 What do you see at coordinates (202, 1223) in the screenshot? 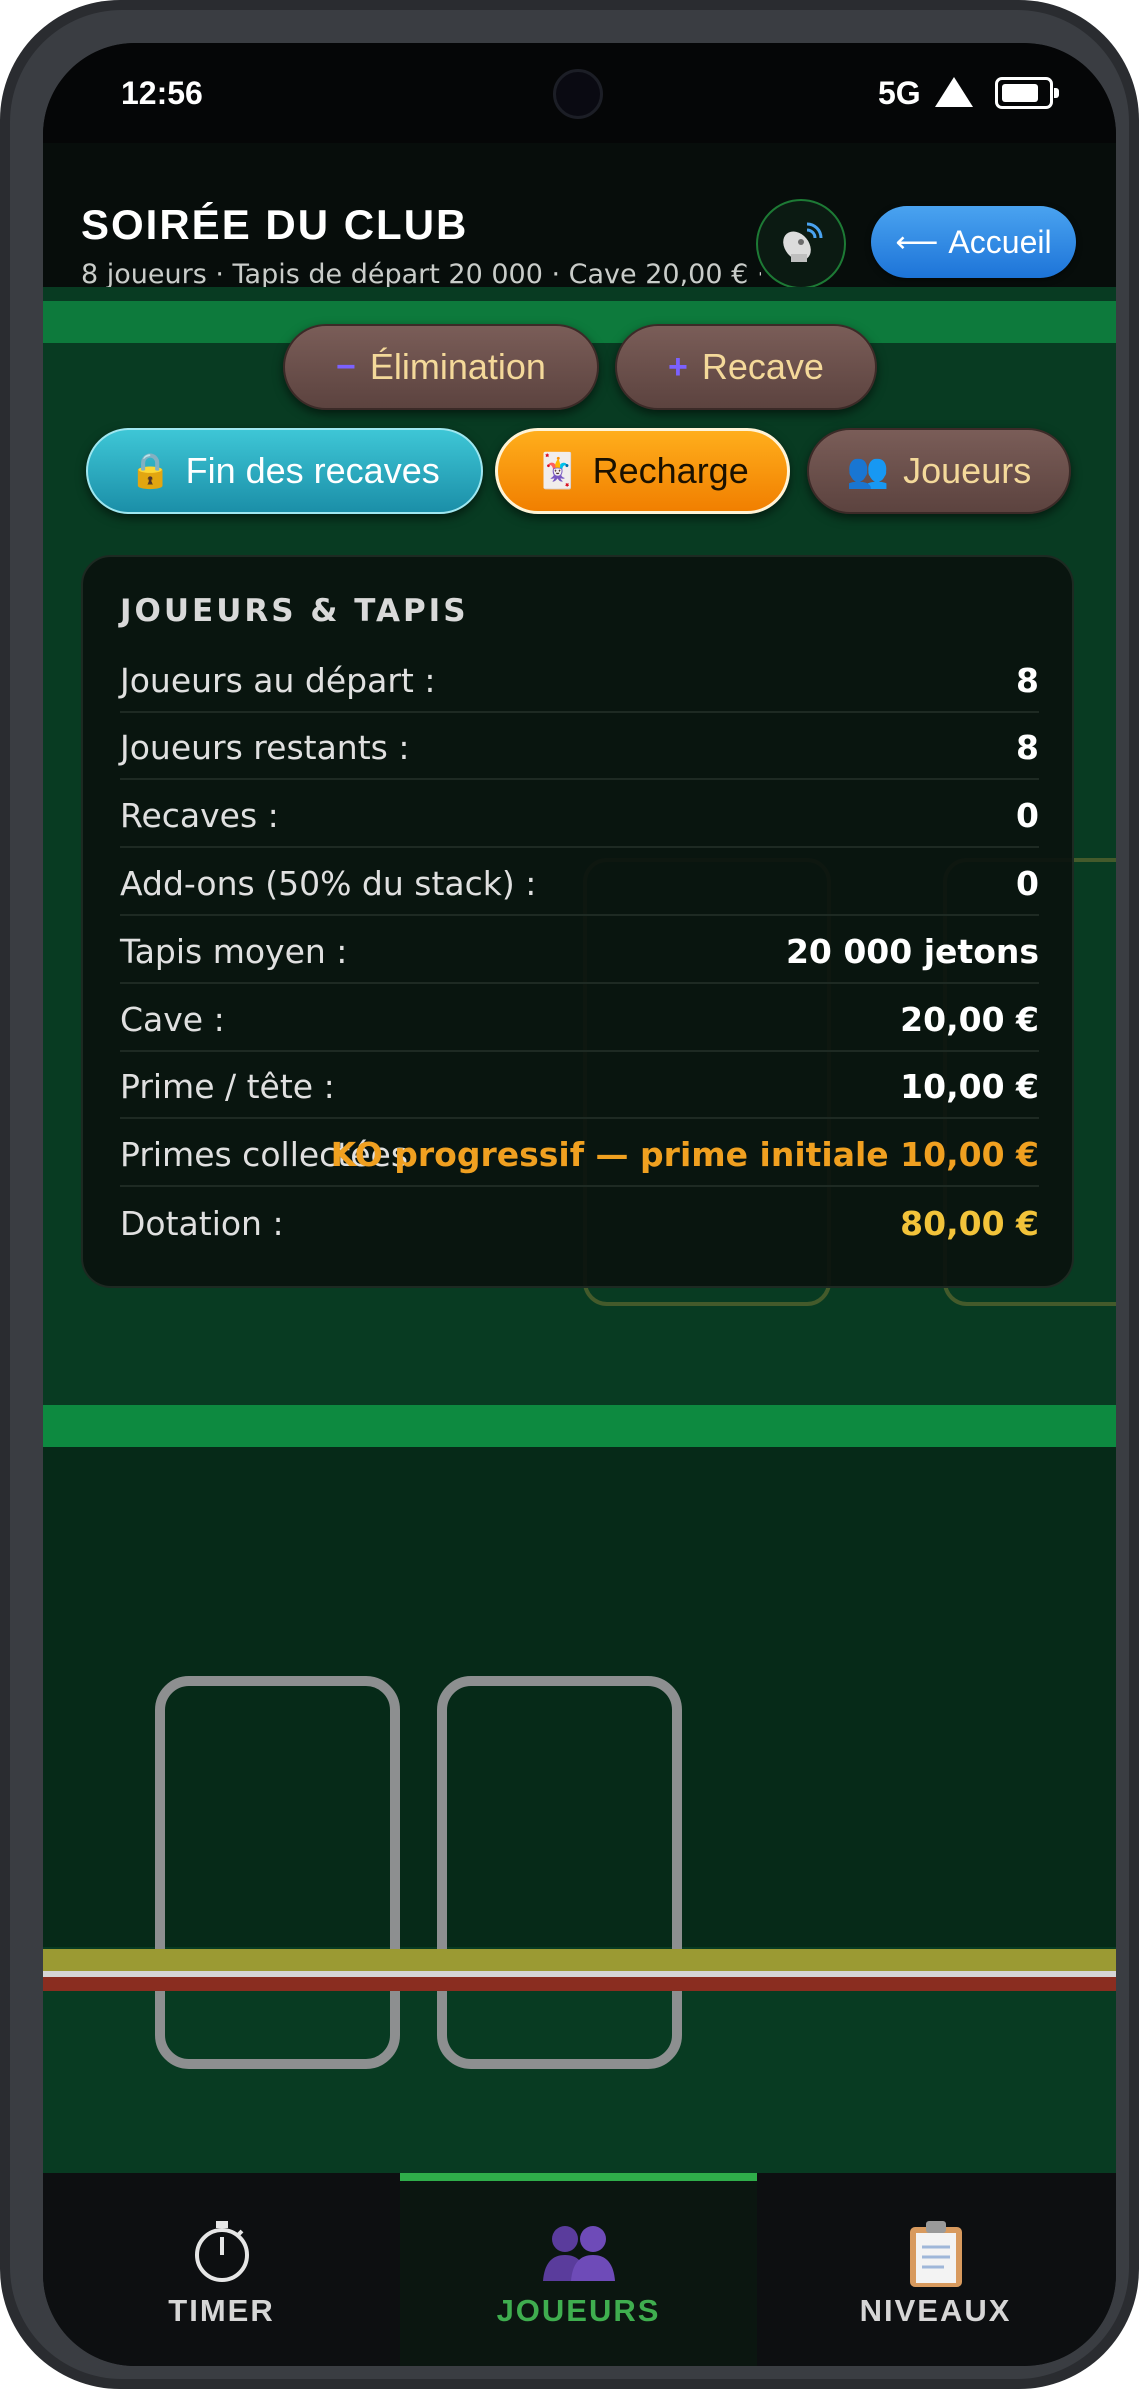
I see `stat-label: Dotation :` at bounding box center [202, 1223].